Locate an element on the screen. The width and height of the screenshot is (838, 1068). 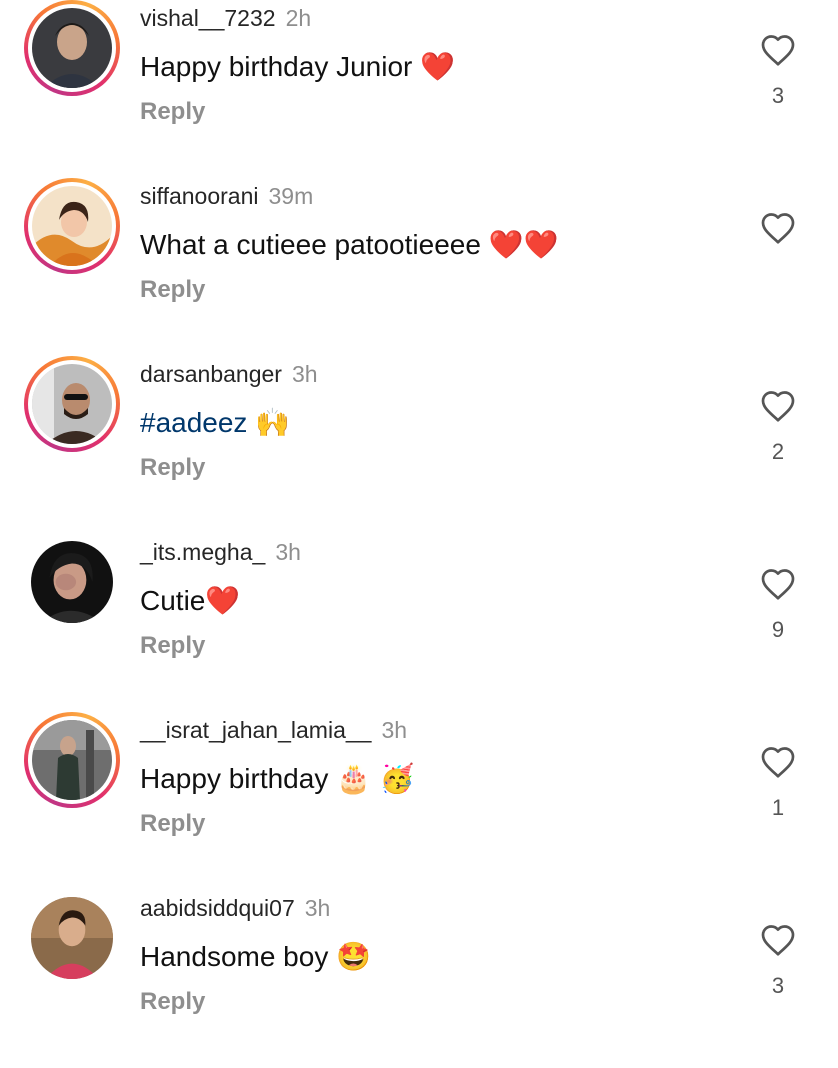
comment-emoji: 🙌 is located at coordinates (273, 422).